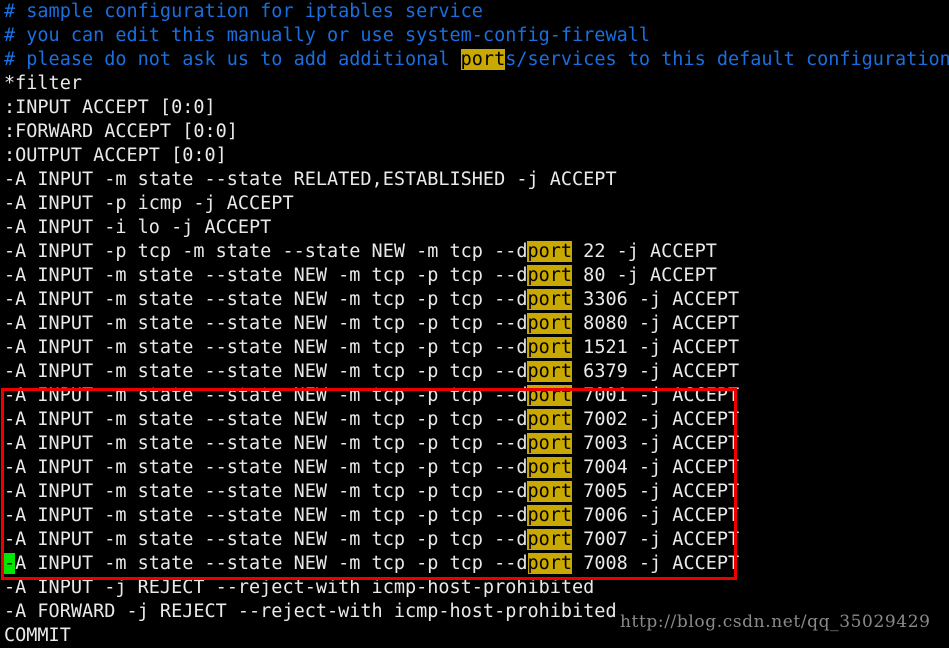 Image resolution: width=949 pixels, height=648 pixels. Describe the element at coordinates (43, 83) in the screenshot. I see `code-text: *filter` at that location.